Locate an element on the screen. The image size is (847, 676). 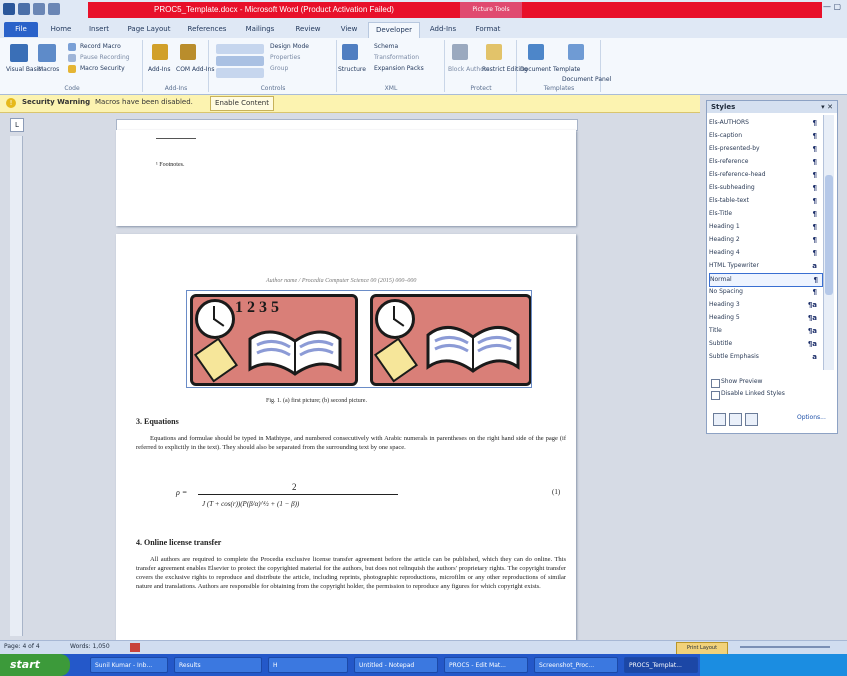
scroll-thumb is located at coordinates (829, 235).